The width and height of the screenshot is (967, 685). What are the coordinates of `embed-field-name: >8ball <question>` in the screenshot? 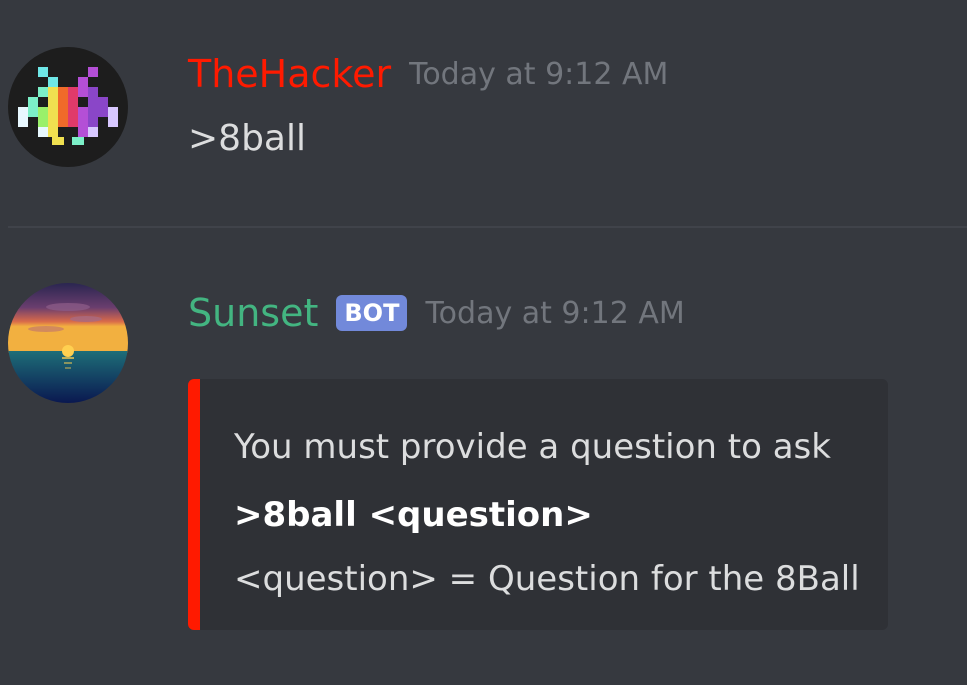 It's located at (413, 515).